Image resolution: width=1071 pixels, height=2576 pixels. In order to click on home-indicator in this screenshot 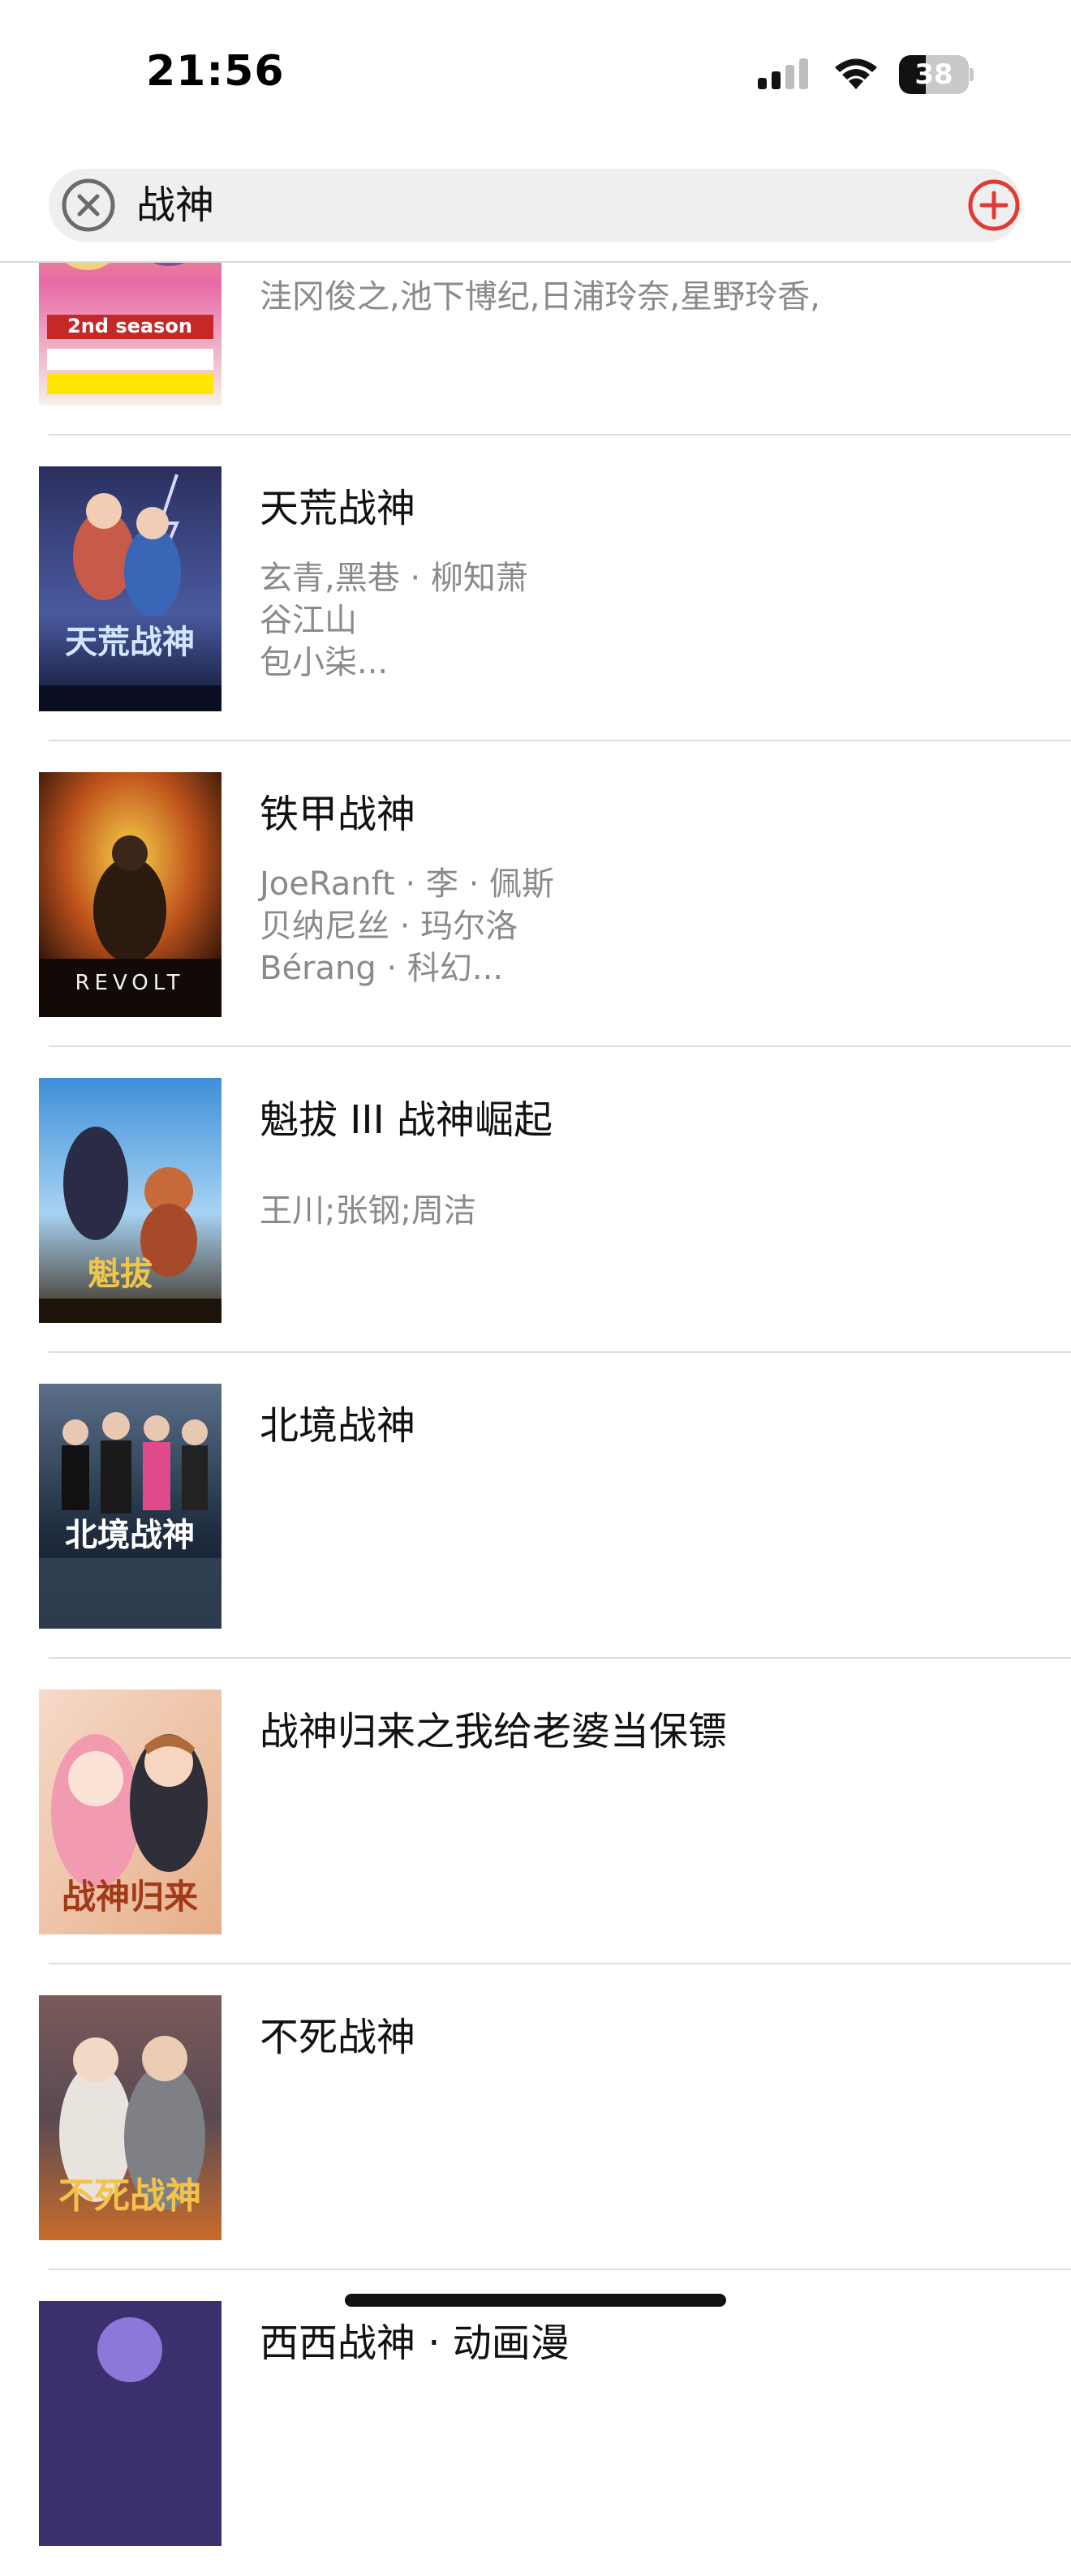, I will do `click(535, 2300)`.